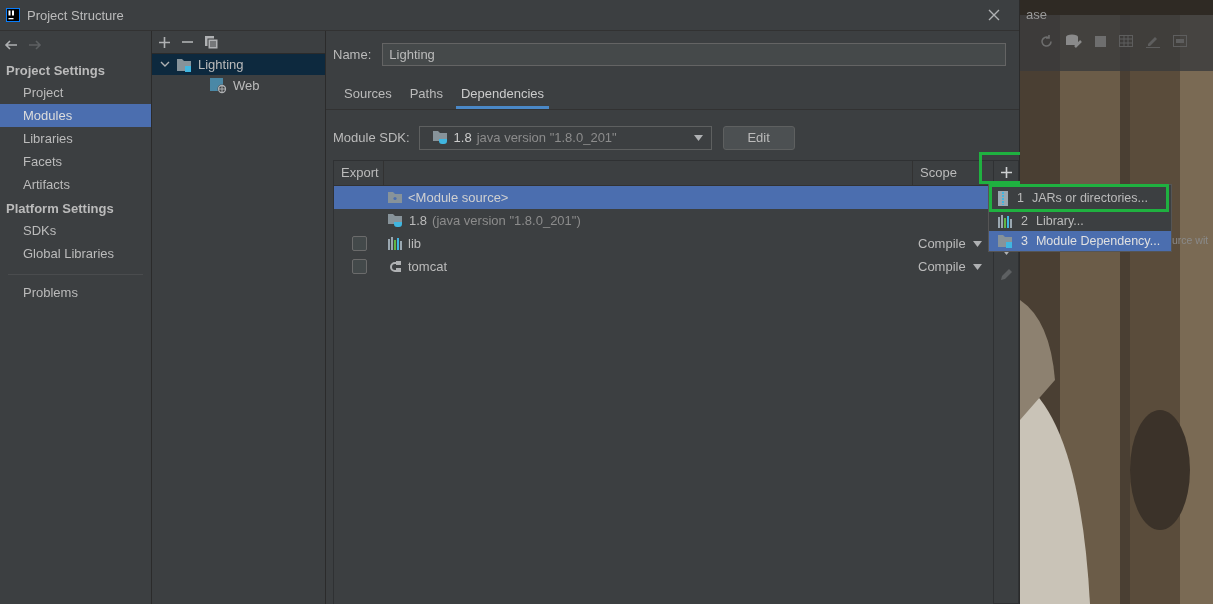 This screenshot has height=604, width=1213. What do you see at coordinates (75, 115) in the screenshot?
I see `nav-item: Modules` at bounding box center [75, 115].